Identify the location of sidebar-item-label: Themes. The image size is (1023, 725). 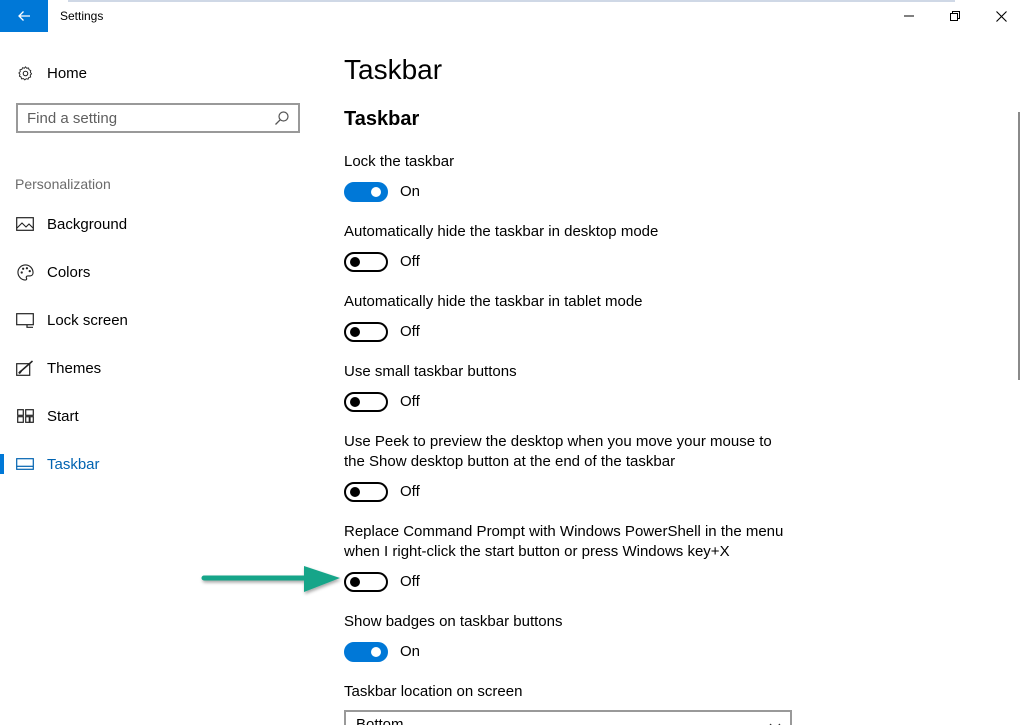
(74, 368).